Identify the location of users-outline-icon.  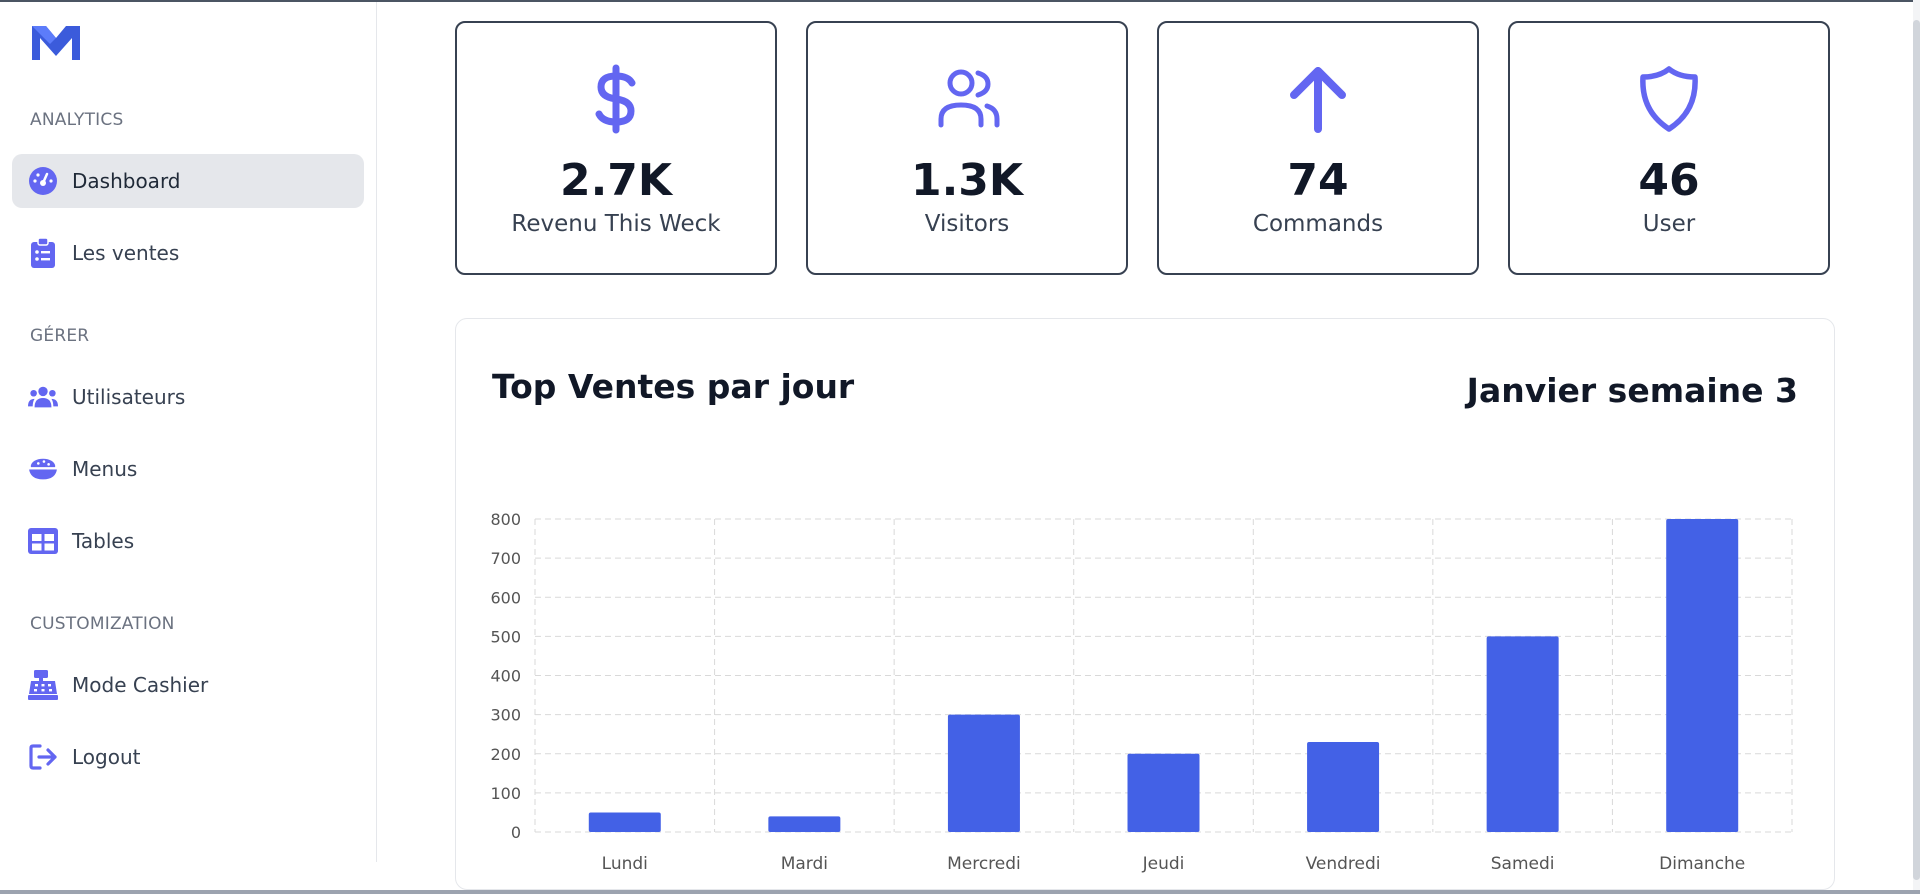
(969, 98).